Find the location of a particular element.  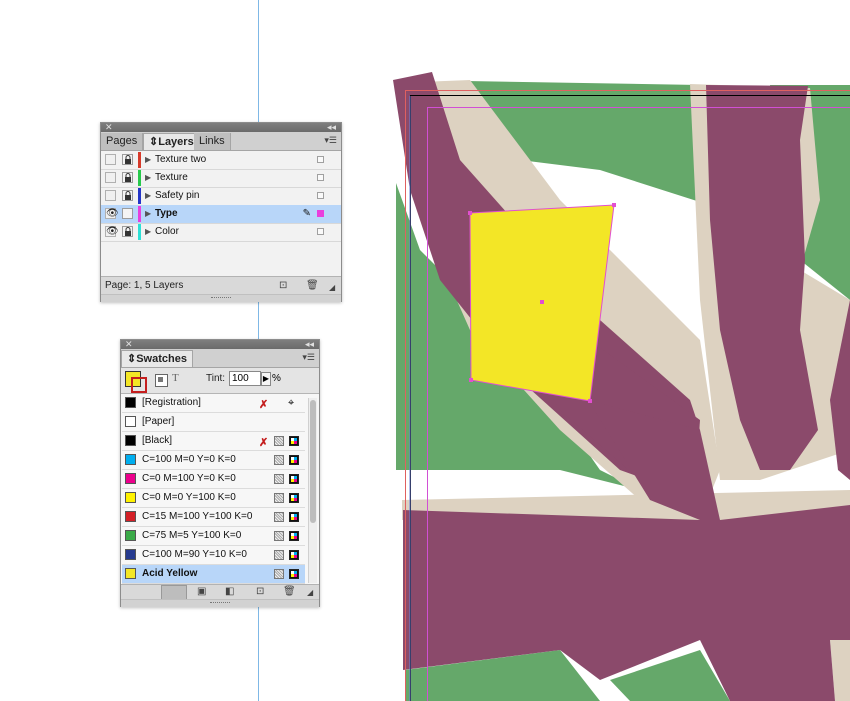

frame-center-point is located at coordinates (542, 302).